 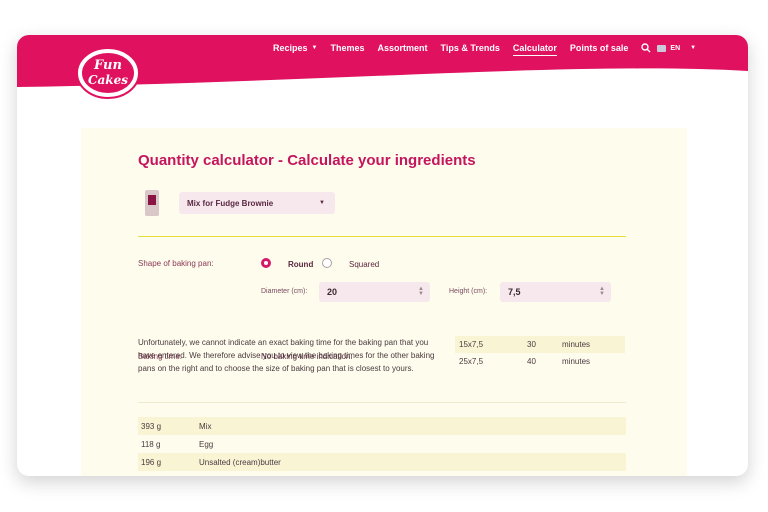 I want to click on language-label: EN, so click(x=675, y=48).